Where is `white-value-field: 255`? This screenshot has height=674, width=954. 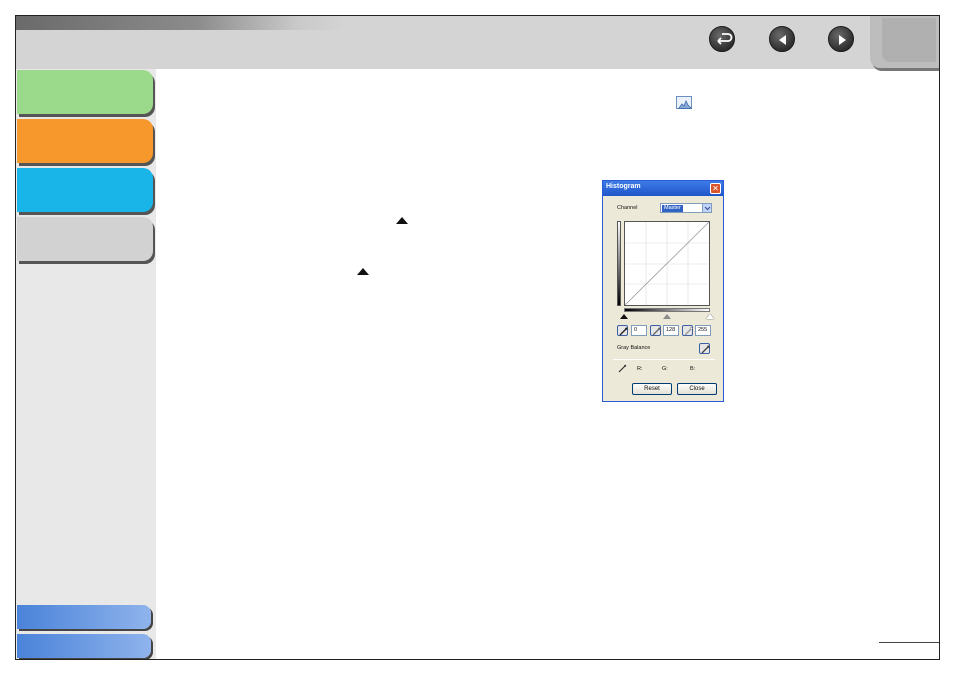 white-value-field: 255 is located at coordinates (703, 330).